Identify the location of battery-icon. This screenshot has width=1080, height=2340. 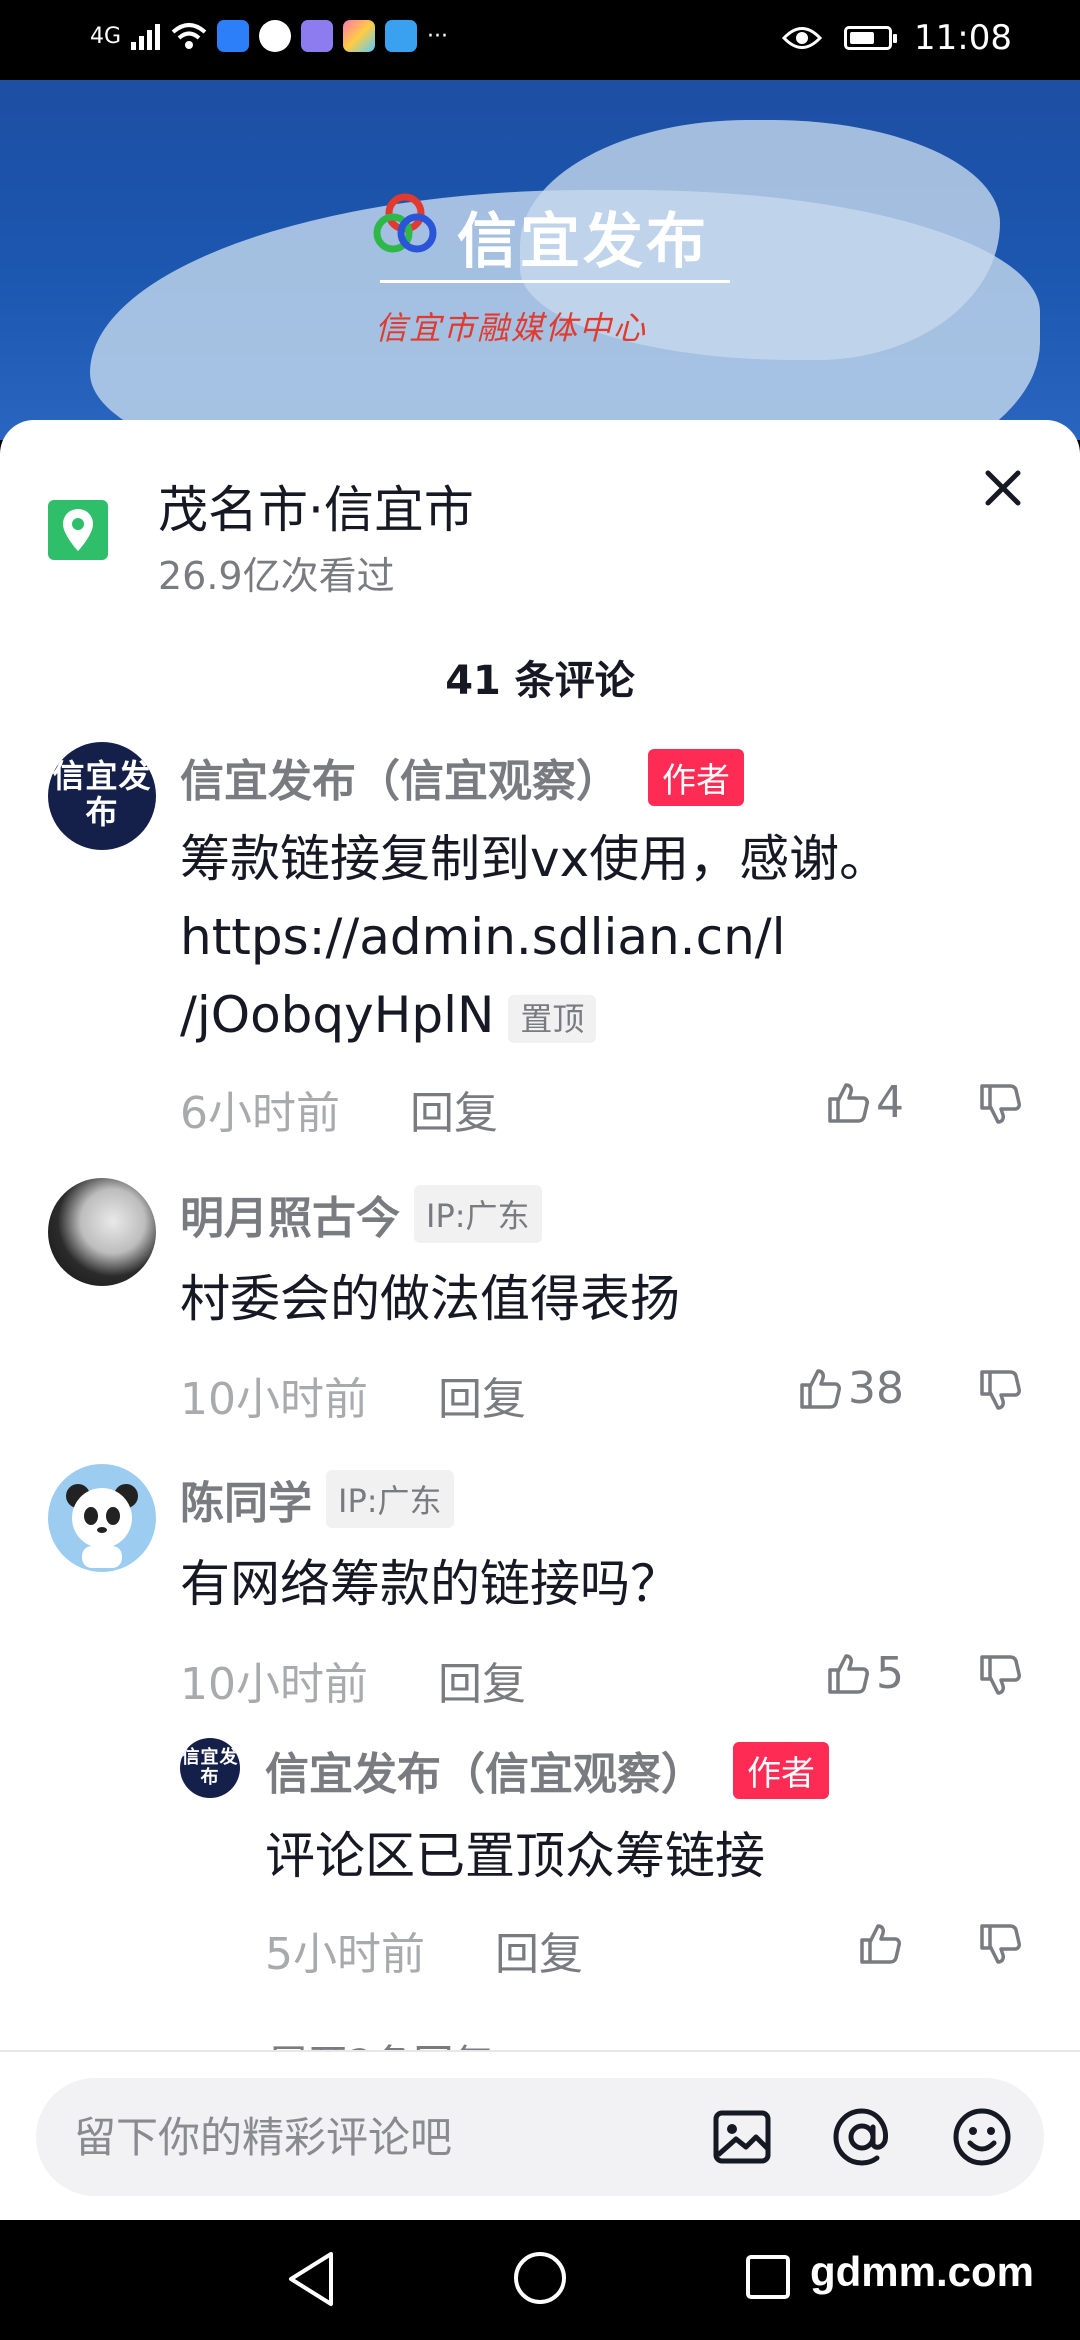
(871, 38).